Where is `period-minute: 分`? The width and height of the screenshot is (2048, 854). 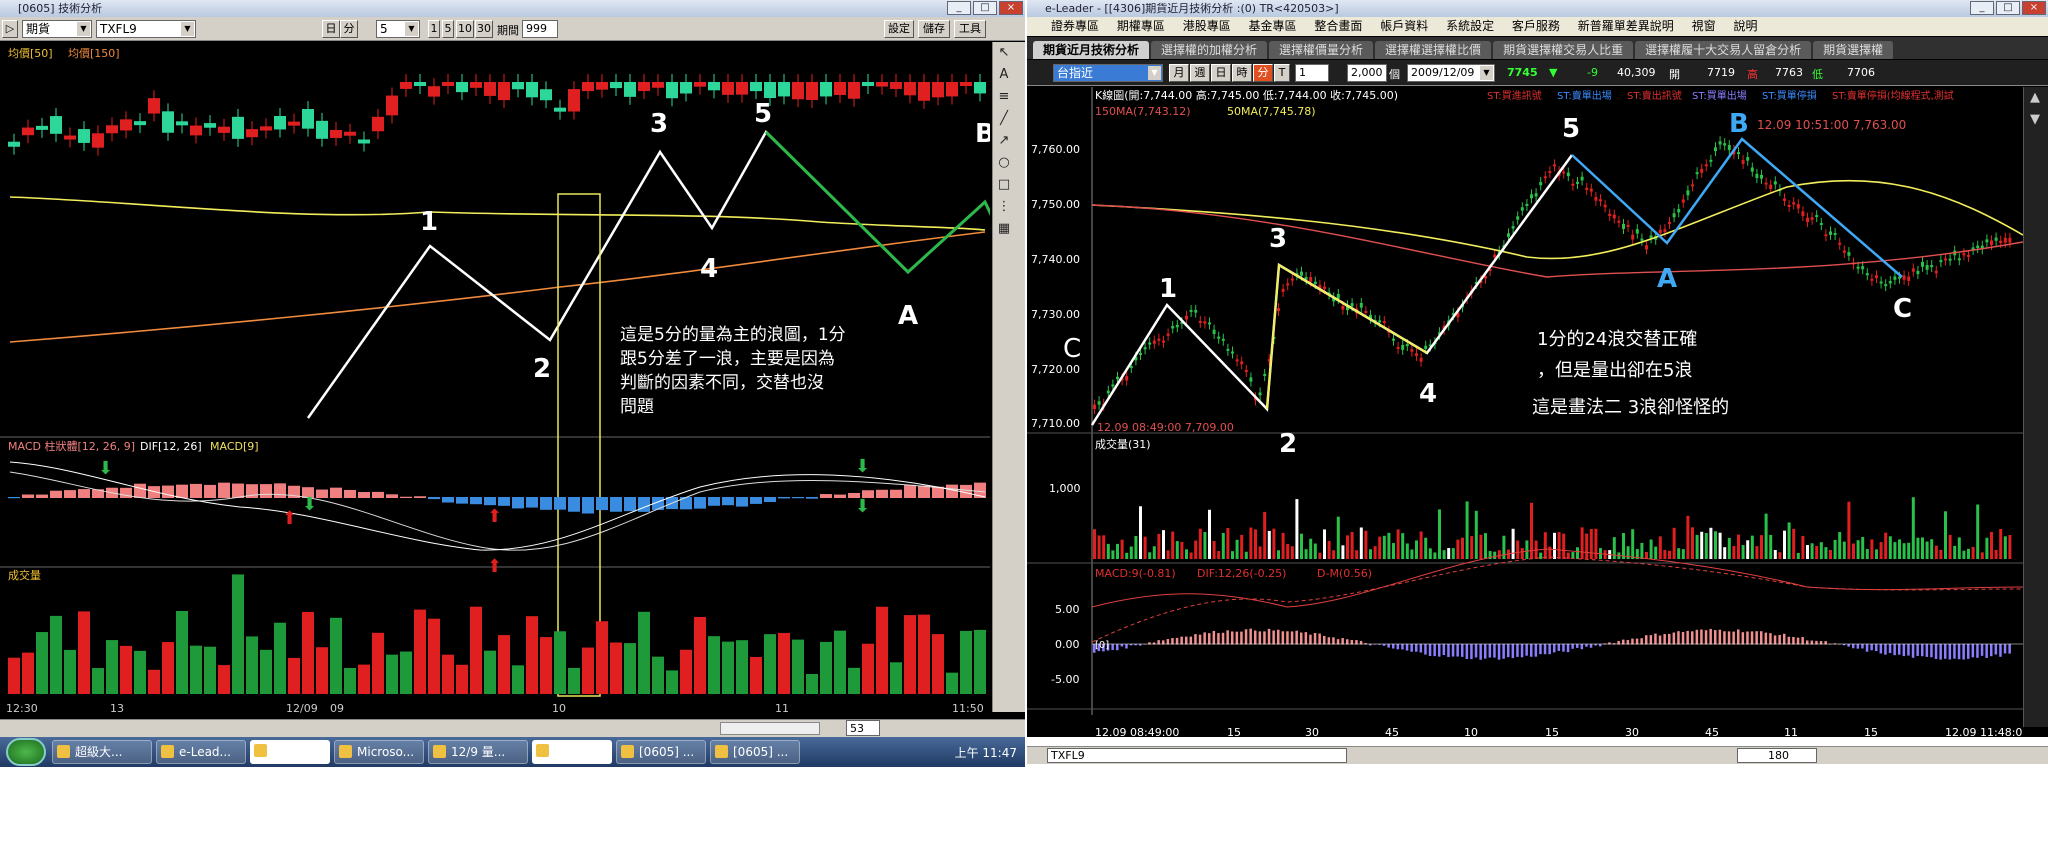
period-minute: 分 is located at coordinates (1263, 73).